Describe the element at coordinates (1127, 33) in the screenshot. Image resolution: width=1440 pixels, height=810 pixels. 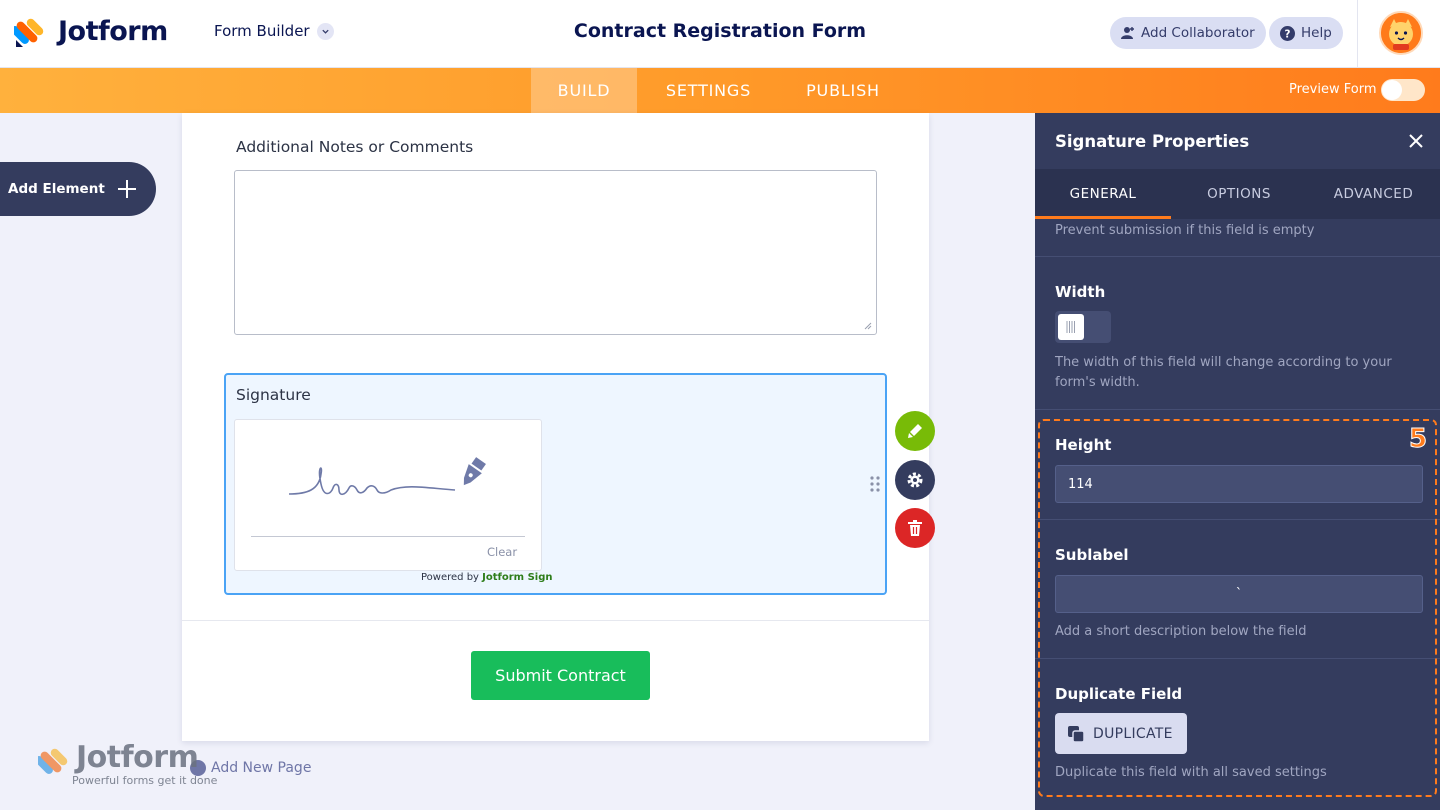
I see `add-user-icon` at that location.